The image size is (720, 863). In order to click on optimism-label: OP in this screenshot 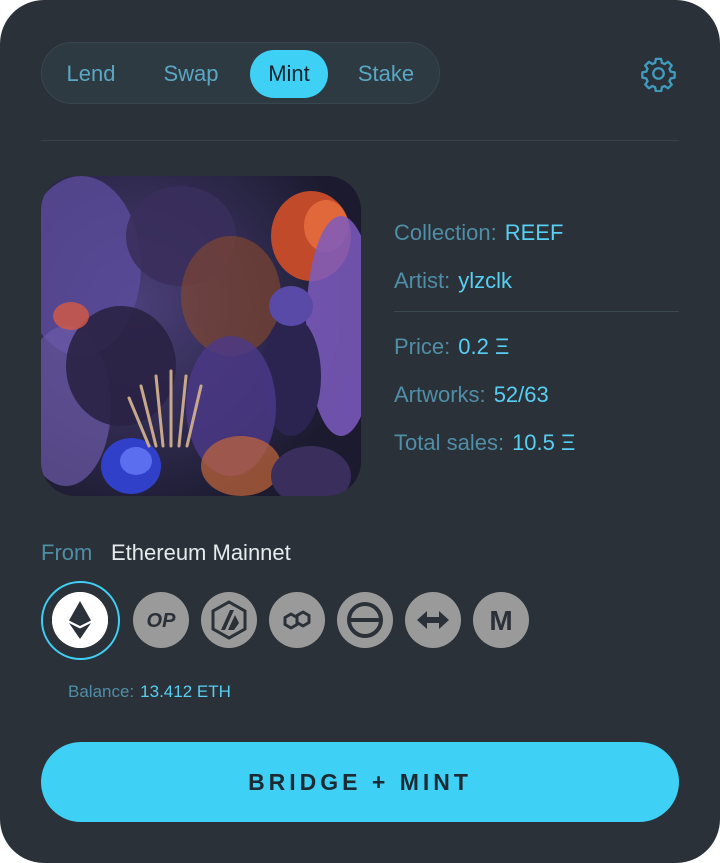, I will do `click(162, 621)`.